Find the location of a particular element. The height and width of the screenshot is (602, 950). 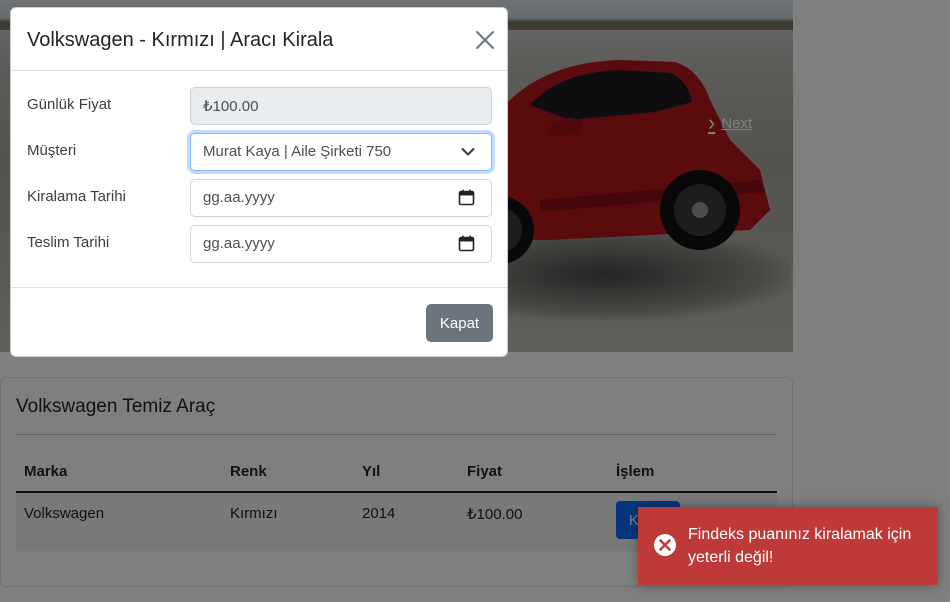

close-icon is located at coordinates (485, 40).